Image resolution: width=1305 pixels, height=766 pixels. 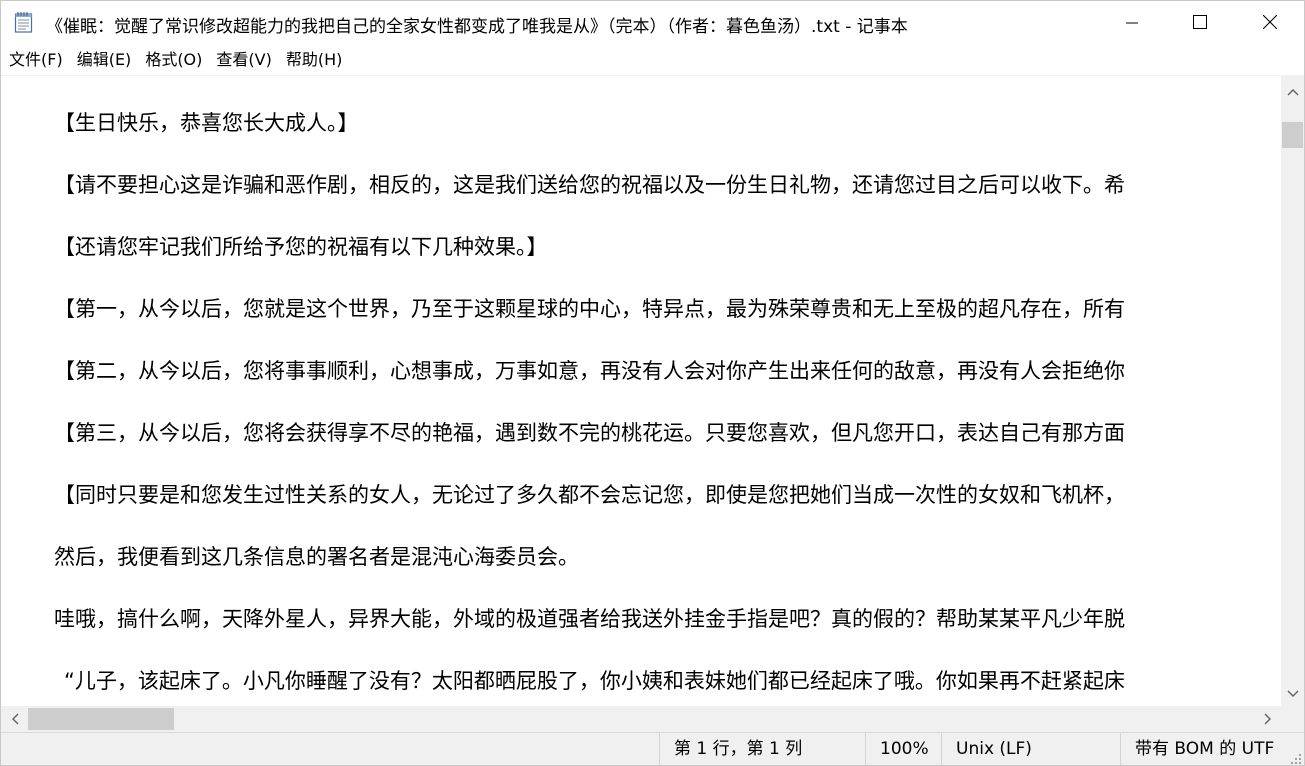 What do you see at coordinates (1200, 749) in the screenshot?
I see `encoding: 带有 BOM 的 UTF` at bounding box center [1200, 749].